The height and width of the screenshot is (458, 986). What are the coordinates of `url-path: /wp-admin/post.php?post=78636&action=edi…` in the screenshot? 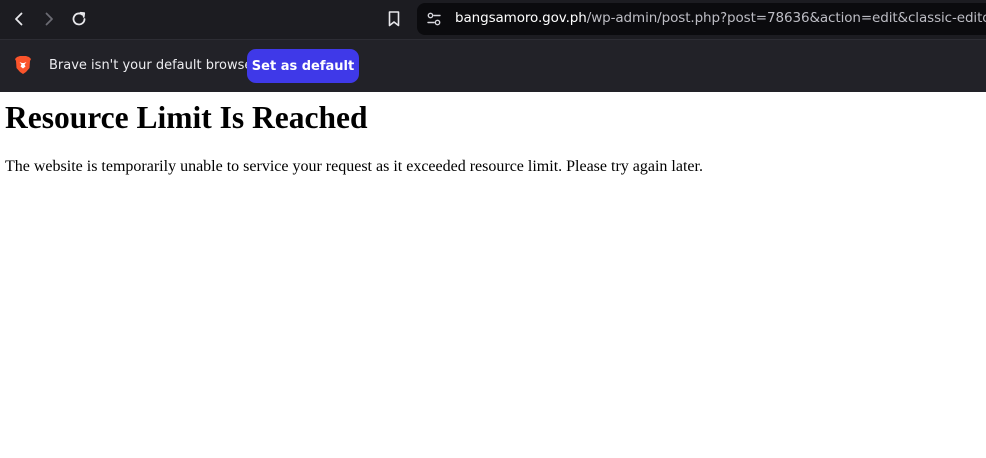 It's located at (786, 18).